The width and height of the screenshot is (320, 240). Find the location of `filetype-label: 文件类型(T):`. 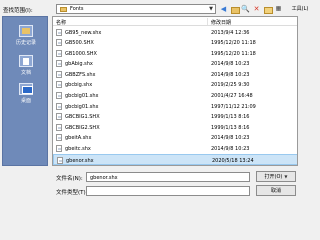

filetype-label: 文件类型(T): is located at coordinates (72, 193).